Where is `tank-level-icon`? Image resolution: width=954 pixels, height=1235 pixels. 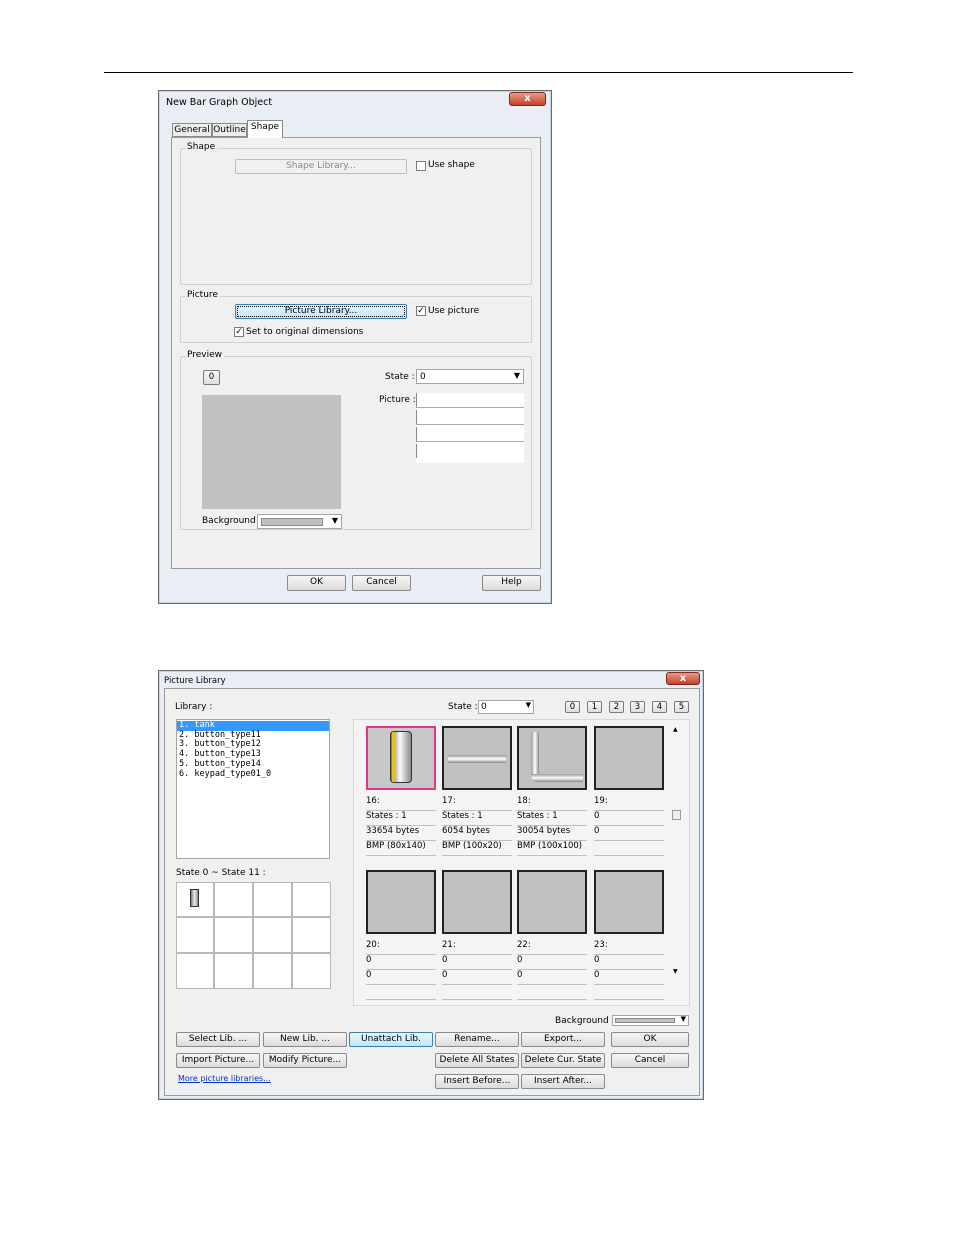
tank-level-icon is located at coordinates (393, 757).